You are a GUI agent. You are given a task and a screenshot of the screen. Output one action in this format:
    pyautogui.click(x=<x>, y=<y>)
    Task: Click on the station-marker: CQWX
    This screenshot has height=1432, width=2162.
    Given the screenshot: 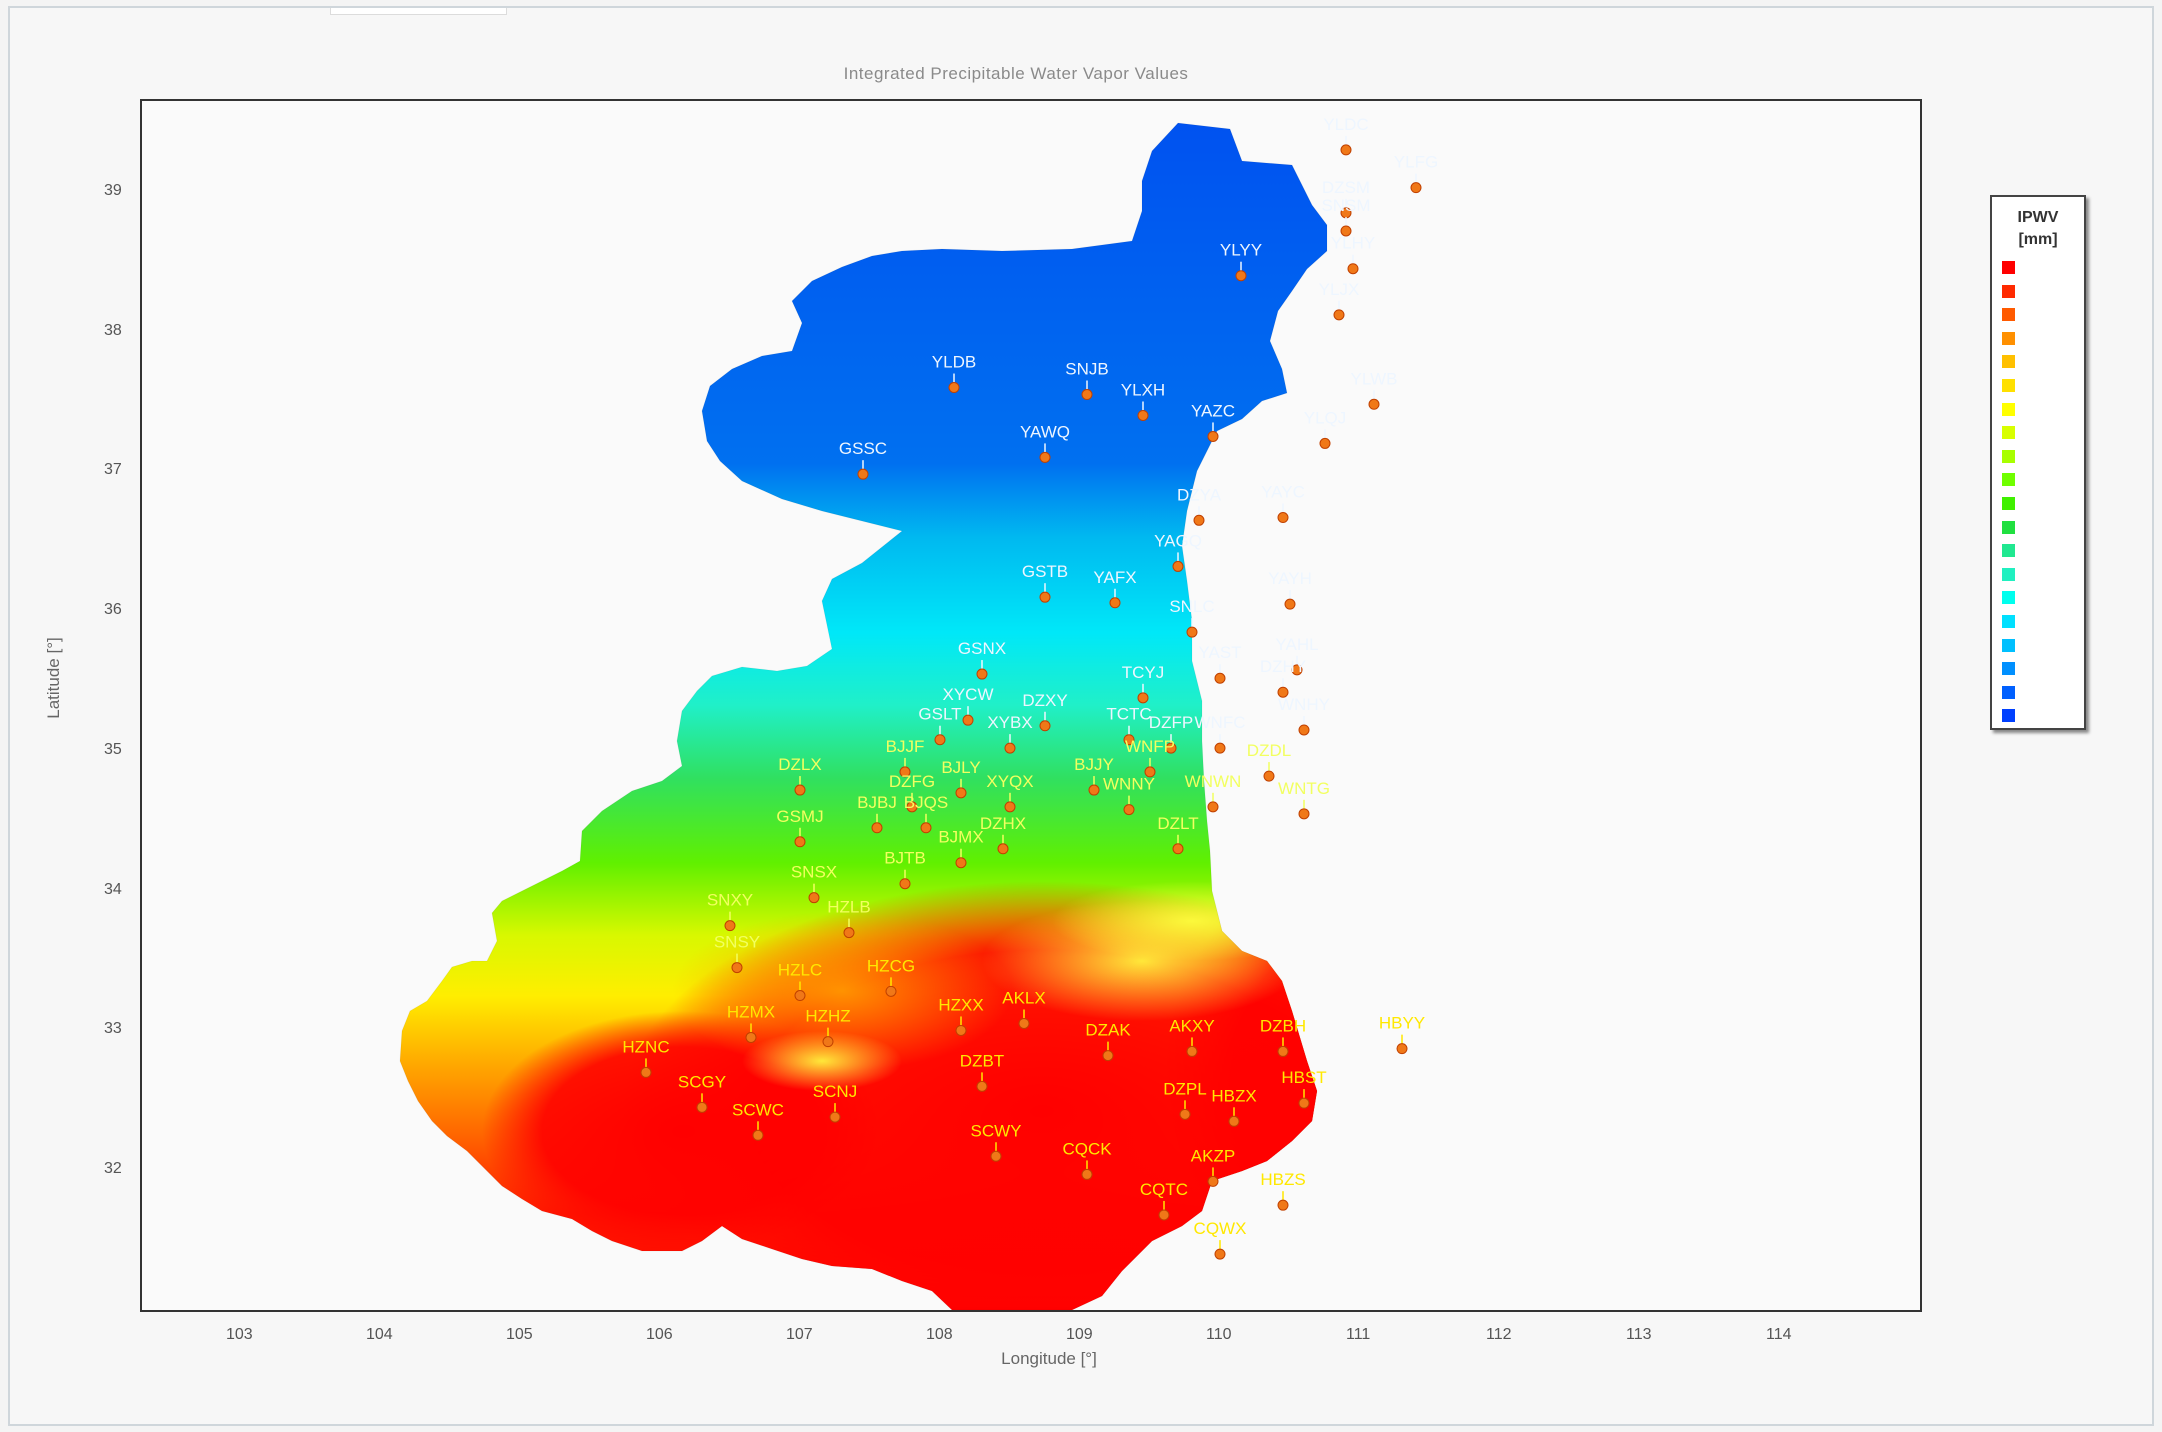 What is the action you would take?
    pyautogui.click(x=1220, y=1239)
    